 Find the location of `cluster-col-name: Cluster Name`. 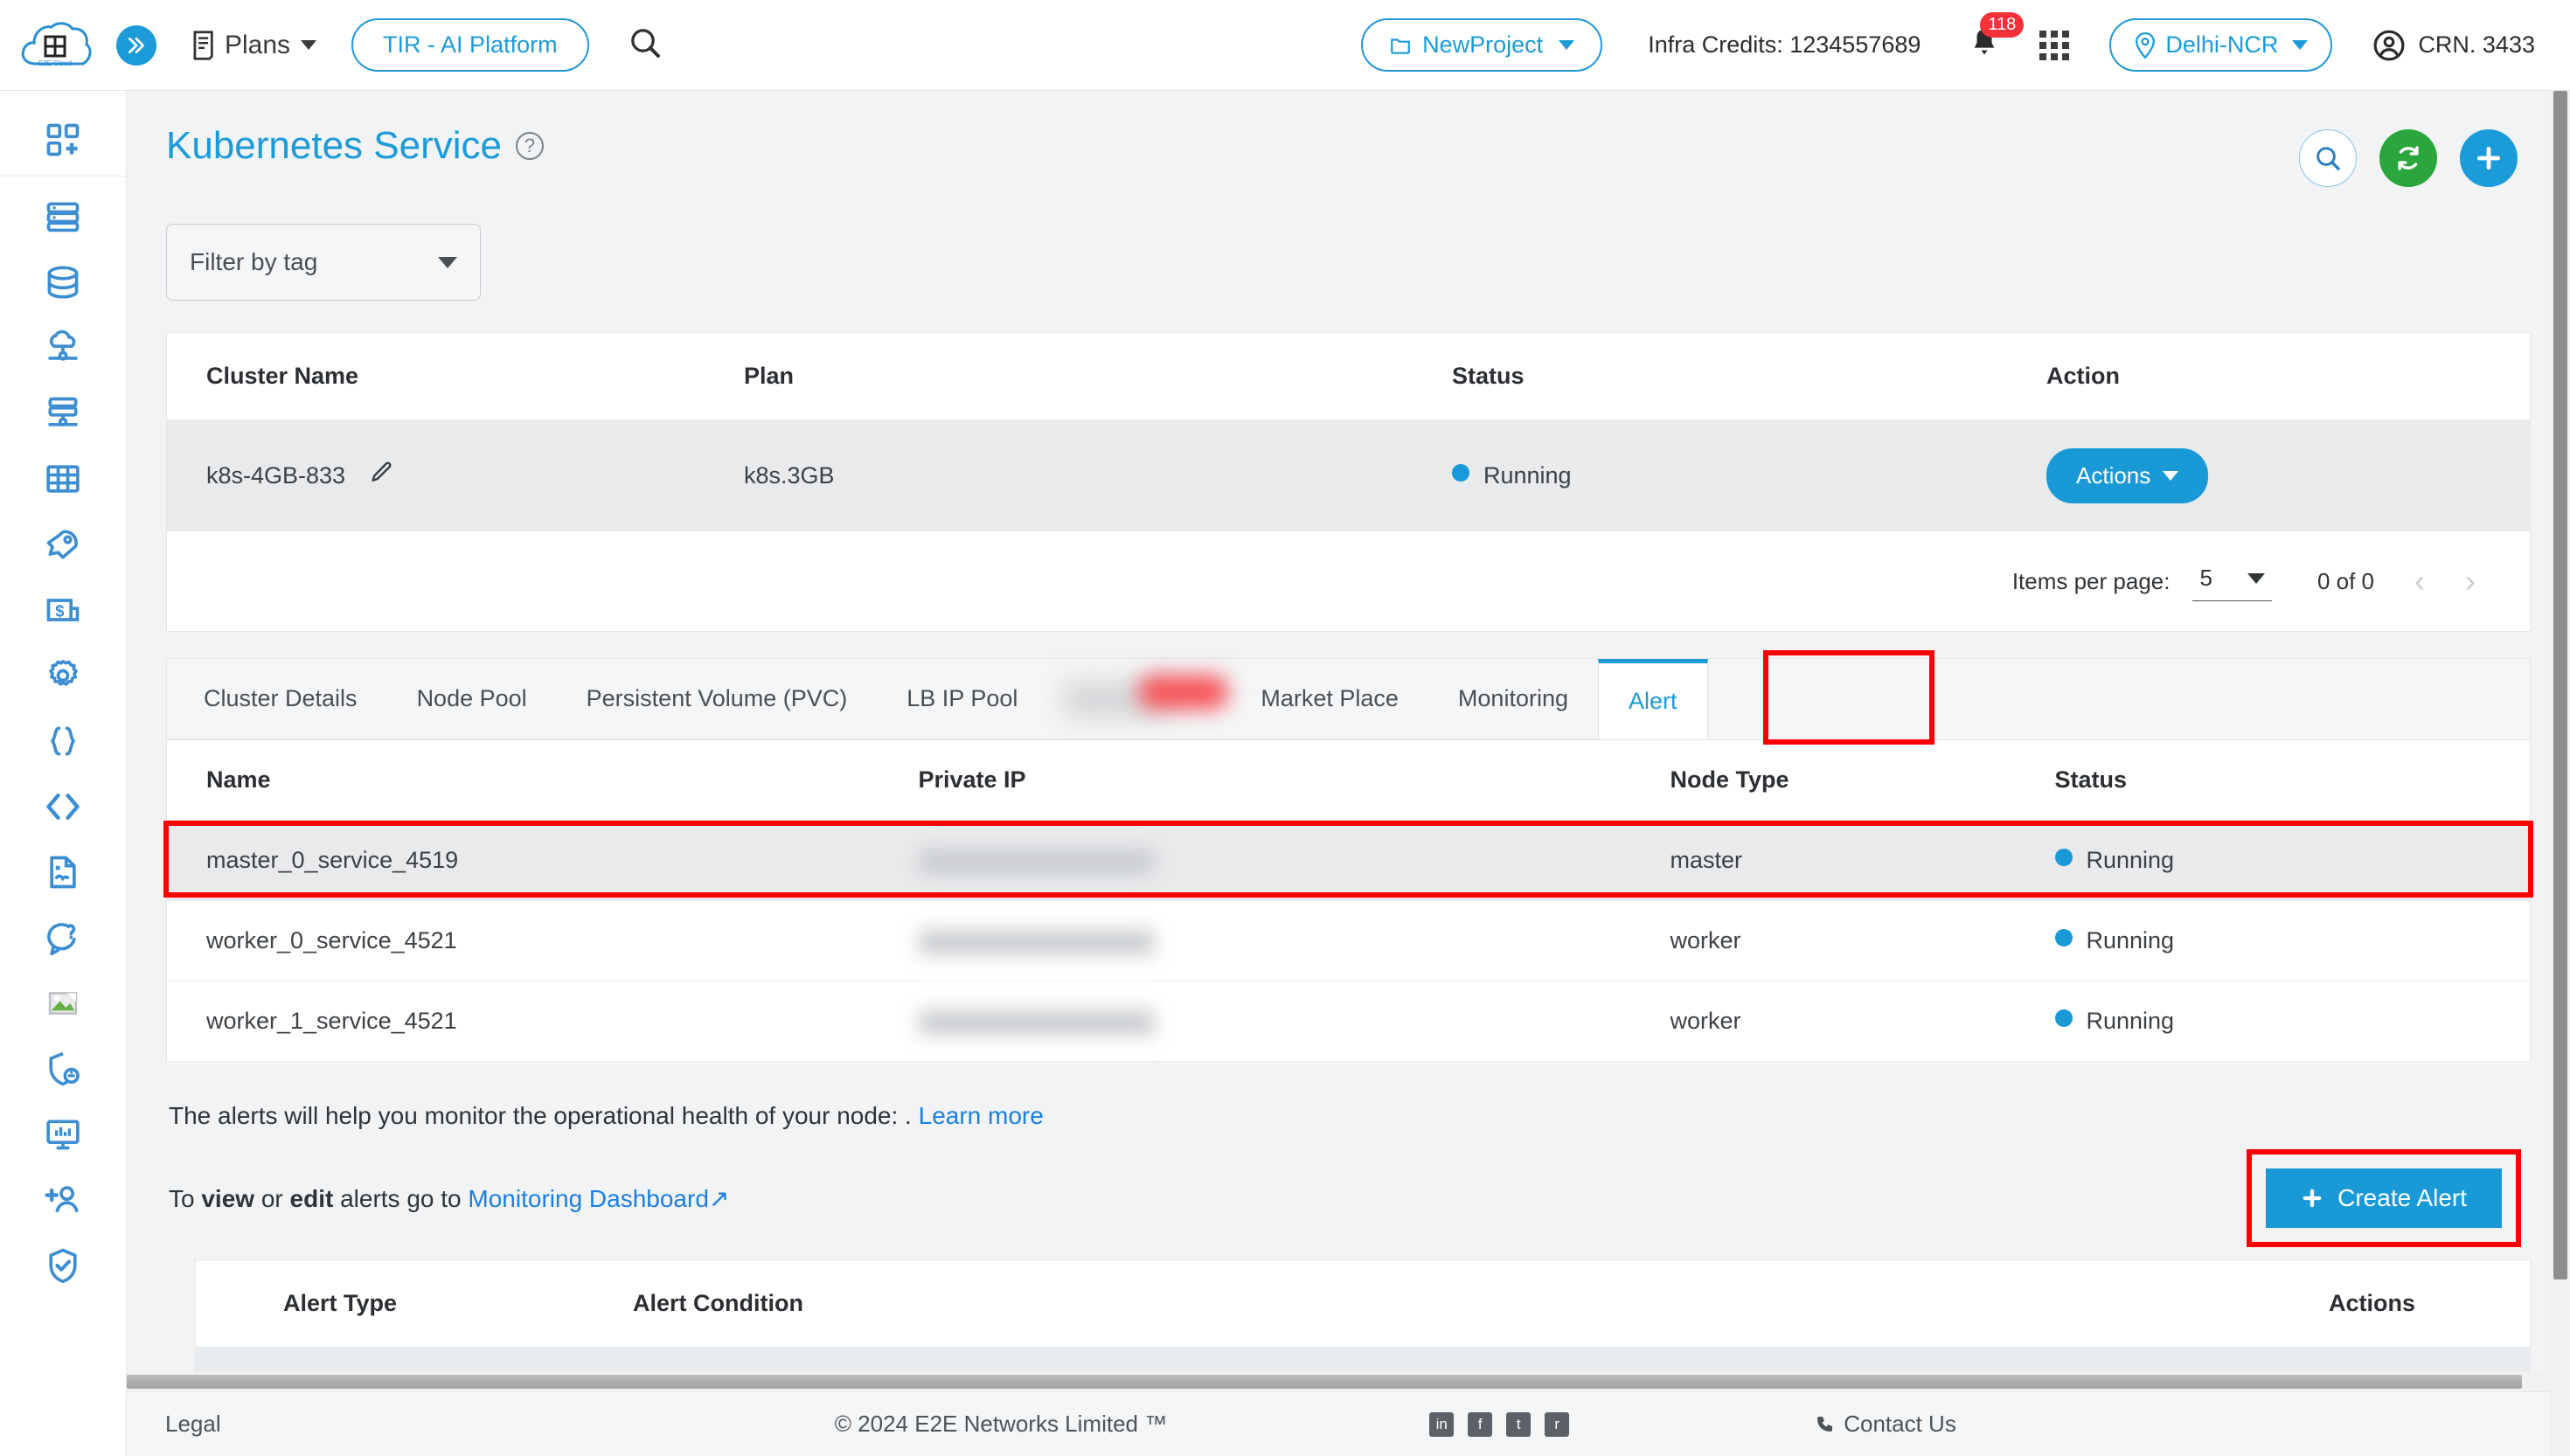

cluster-col-name: Cluster Name is located at coordinates (455, 376).